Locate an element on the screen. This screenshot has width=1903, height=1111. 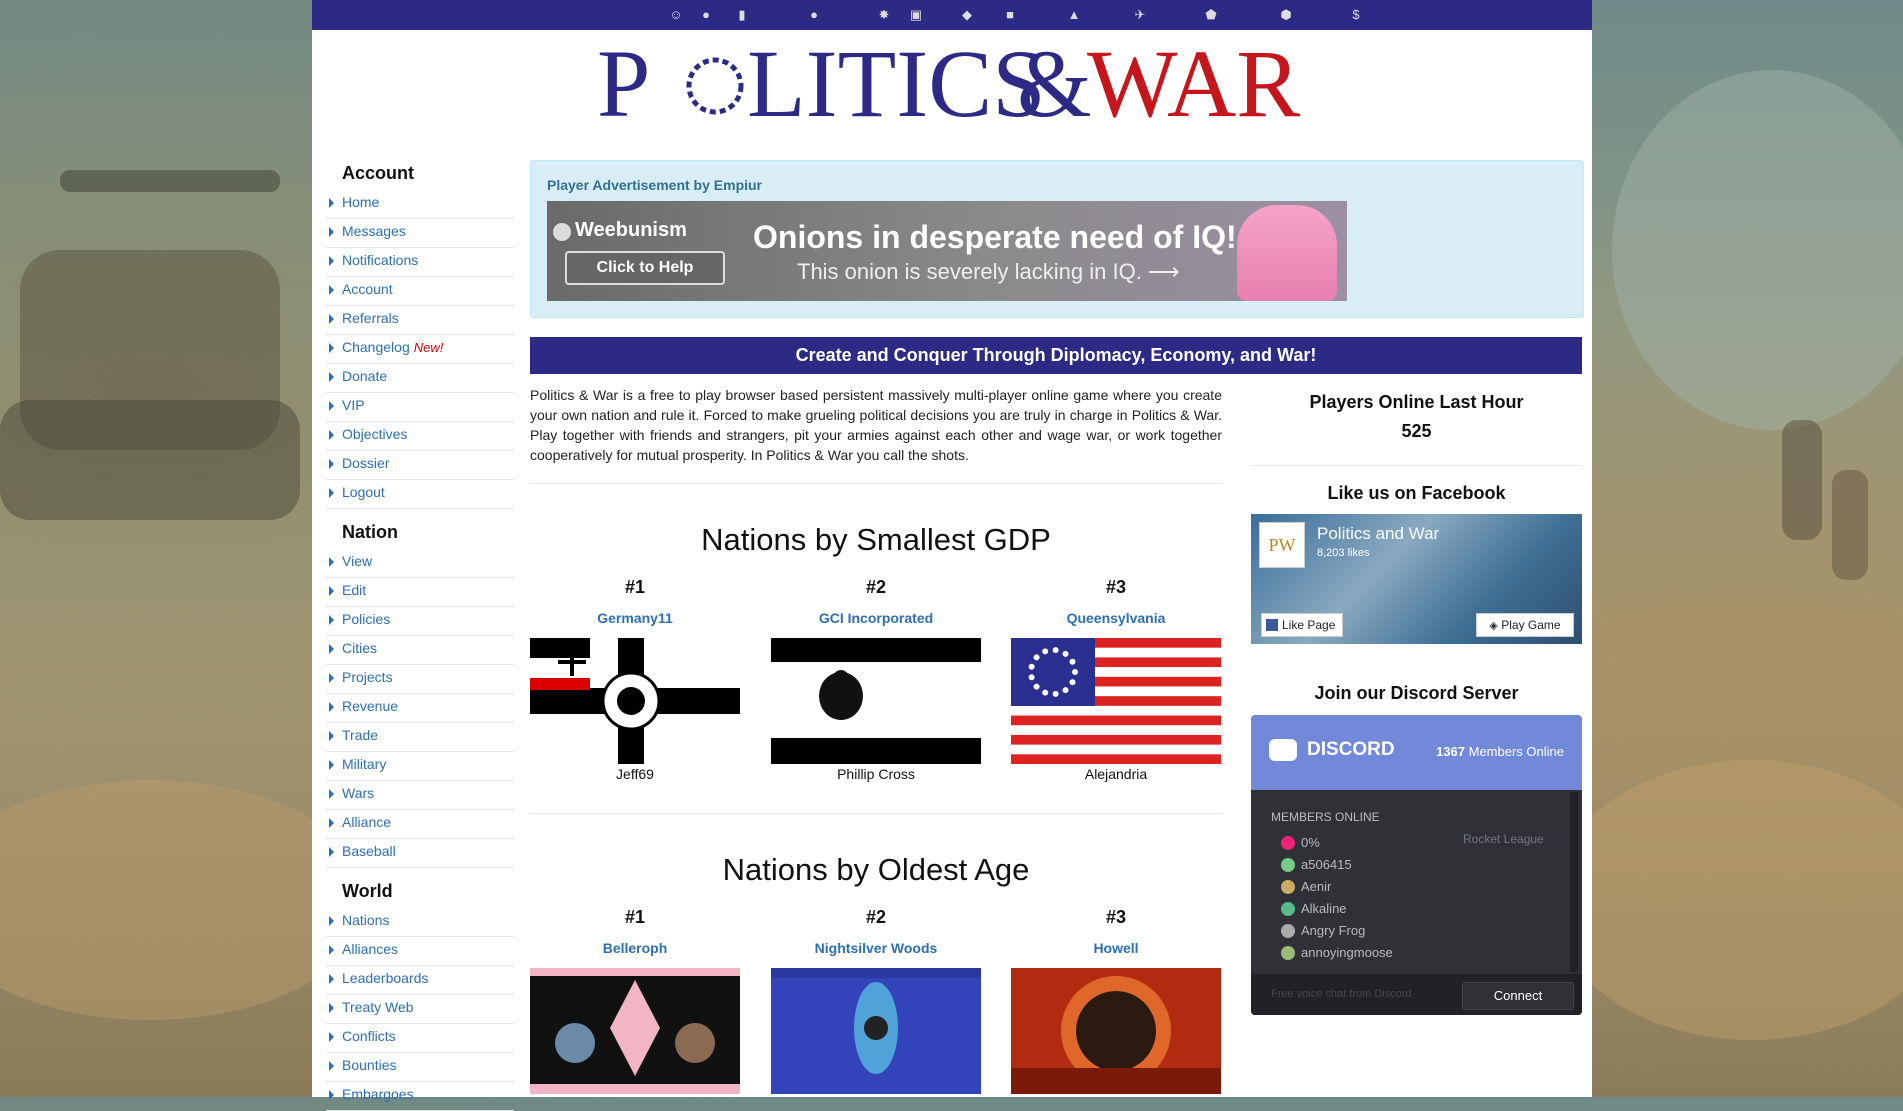
flag-howell is located at coordinates (1116, 1031).